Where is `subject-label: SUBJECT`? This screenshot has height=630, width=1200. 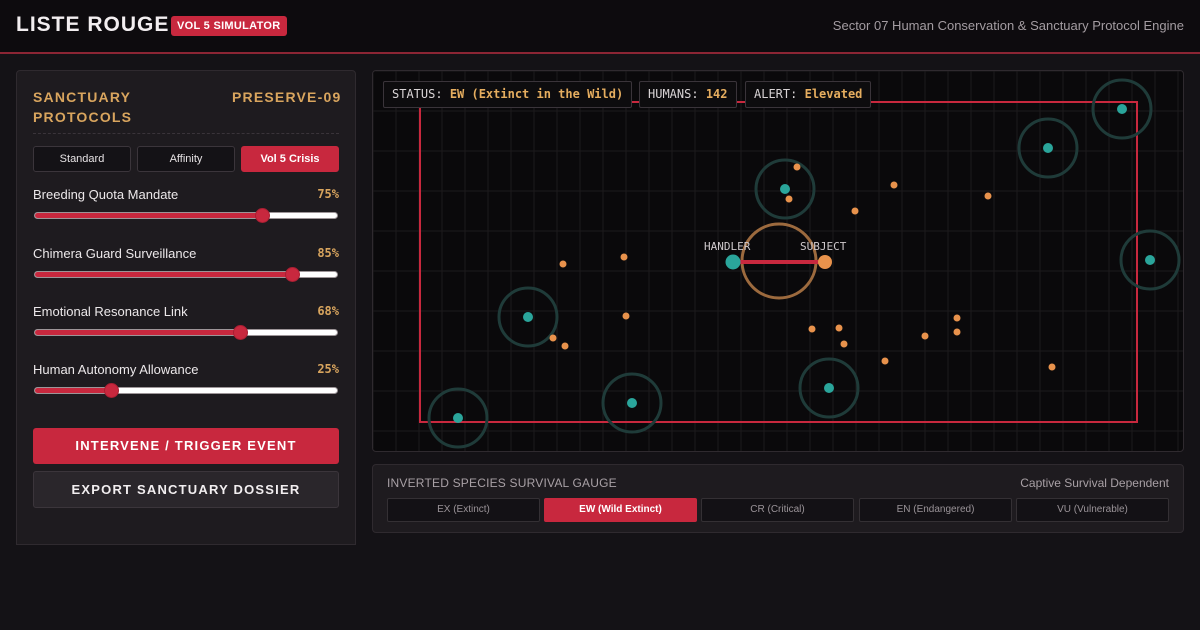
subject-label: SUBJECT is located at coordinates (823, 246).